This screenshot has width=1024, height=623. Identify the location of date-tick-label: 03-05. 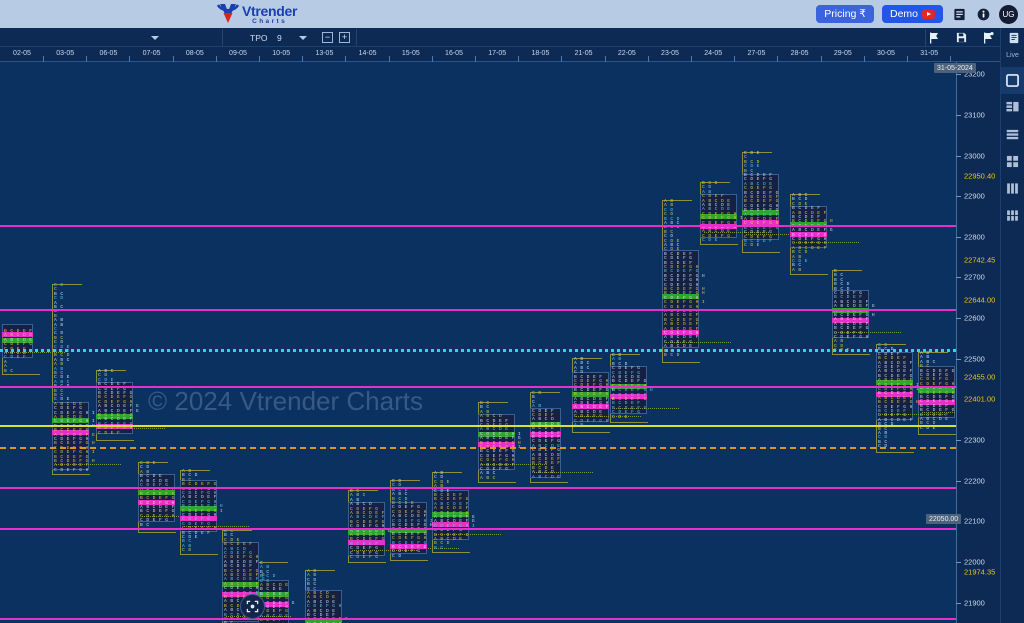
(65, 53).